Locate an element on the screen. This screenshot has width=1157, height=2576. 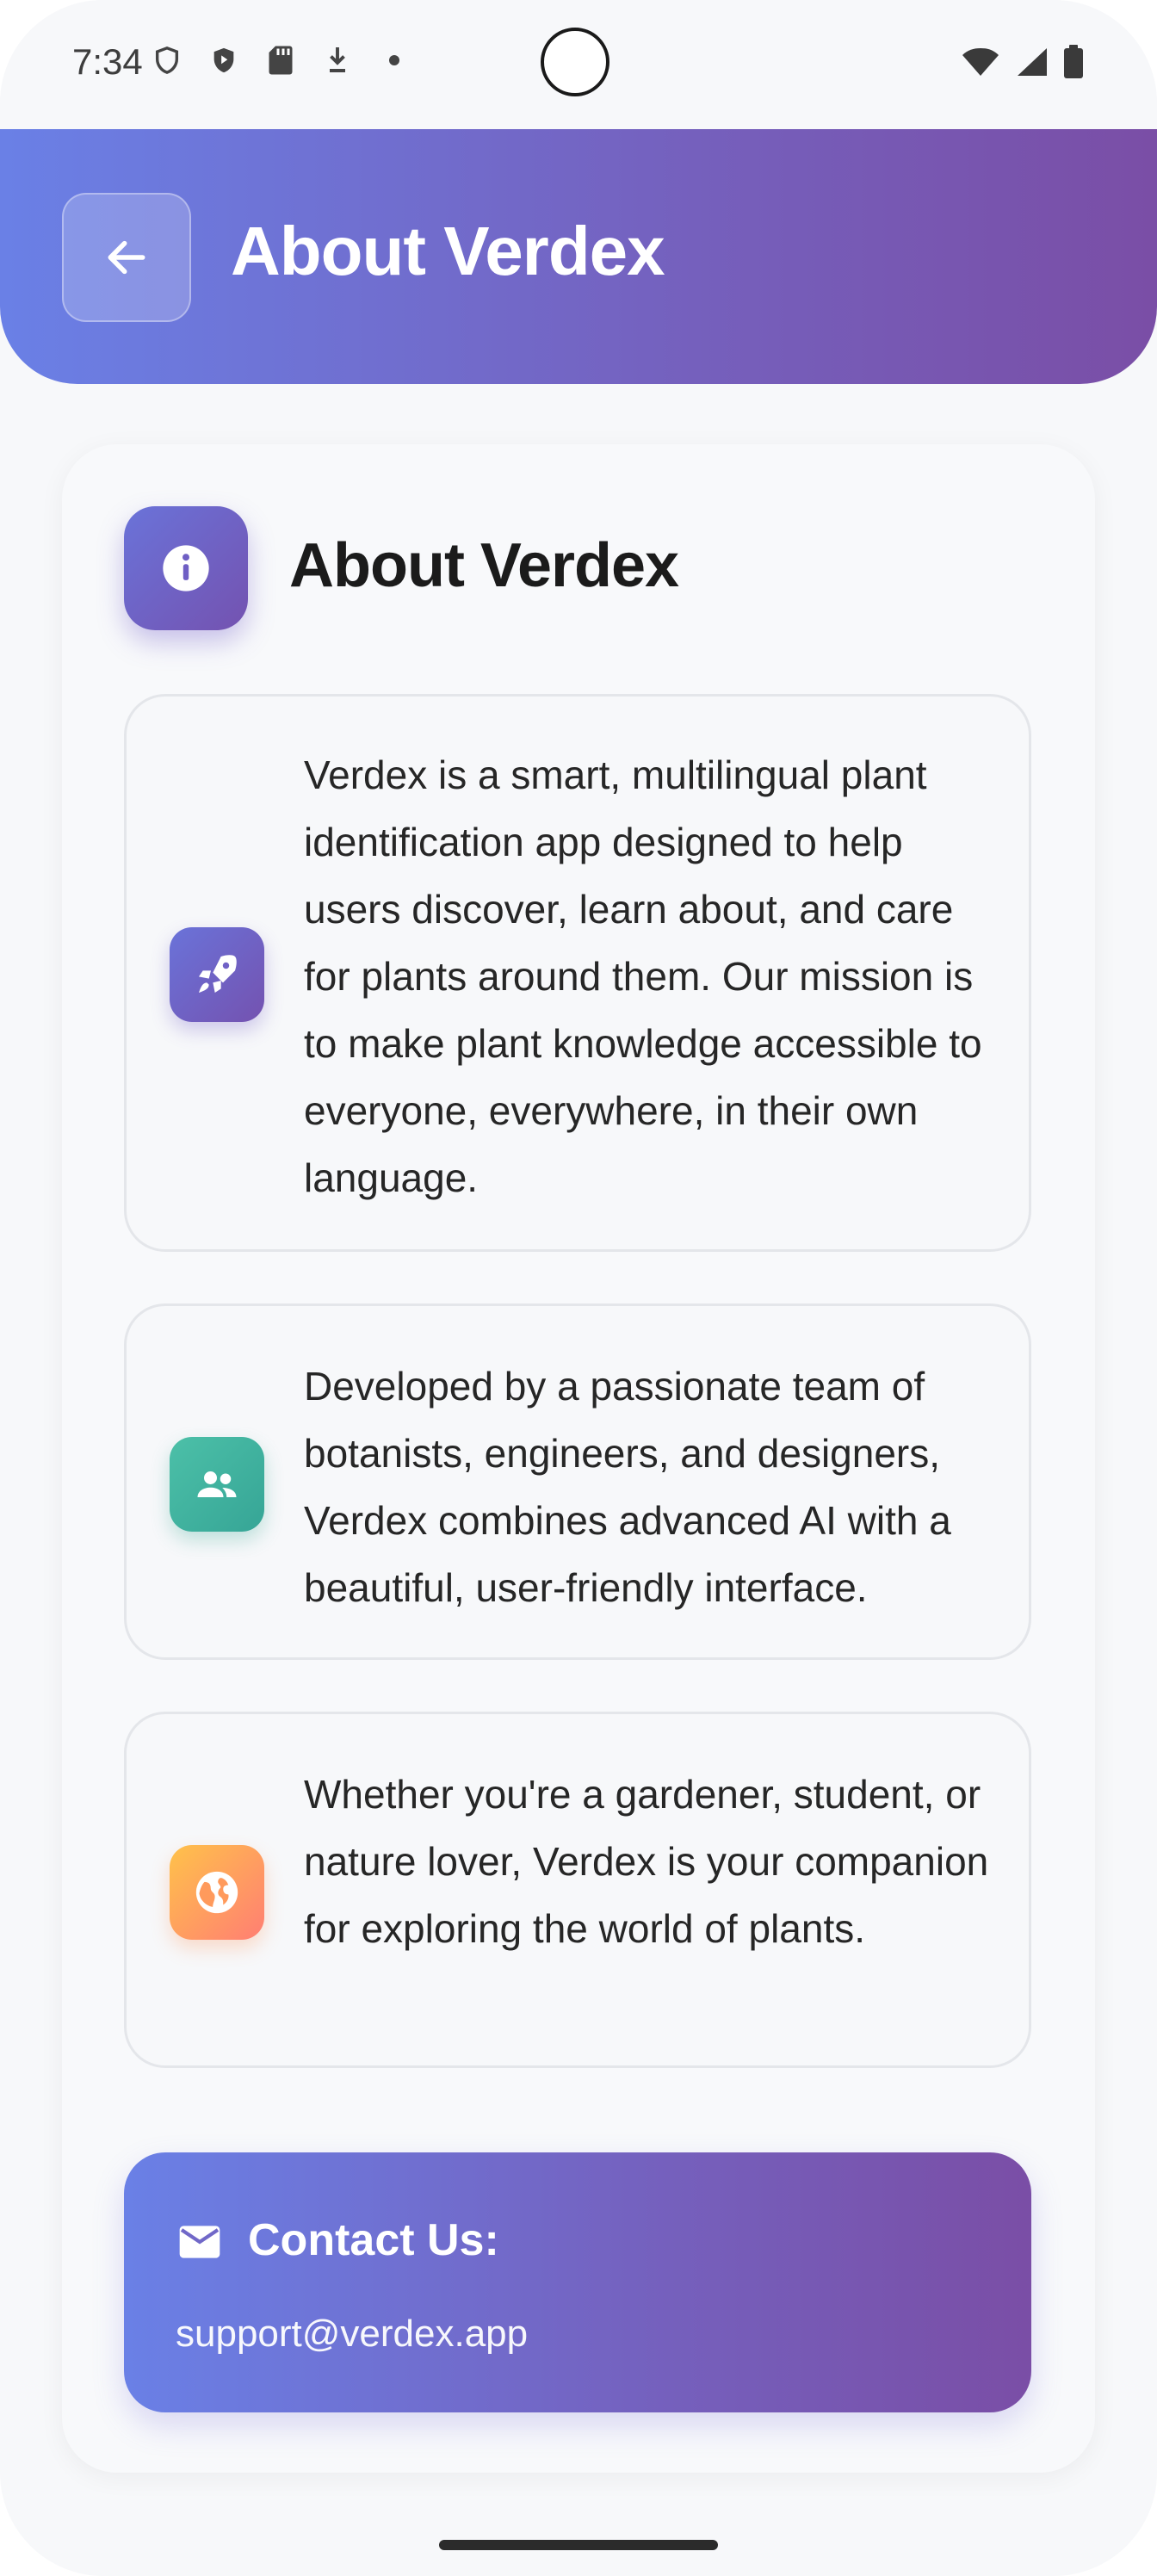
app-header: About Verdex is located at coordinates (579, 256).